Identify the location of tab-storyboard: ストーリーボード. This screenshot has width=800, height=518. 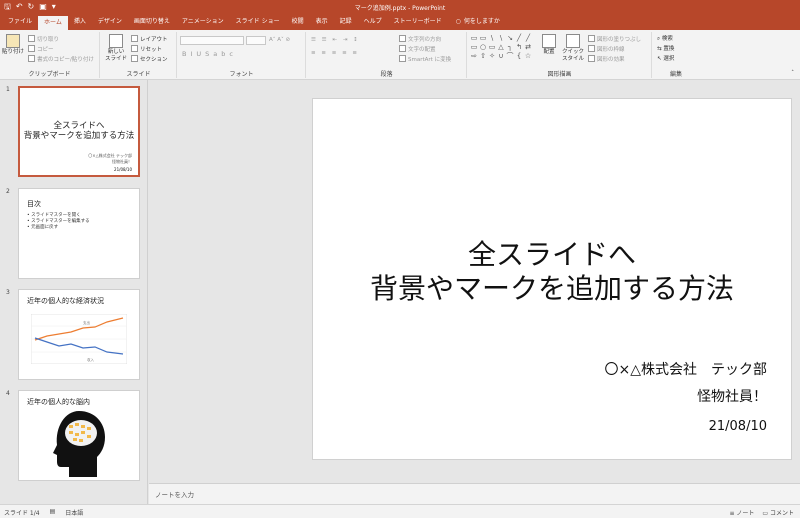
(418, 22).